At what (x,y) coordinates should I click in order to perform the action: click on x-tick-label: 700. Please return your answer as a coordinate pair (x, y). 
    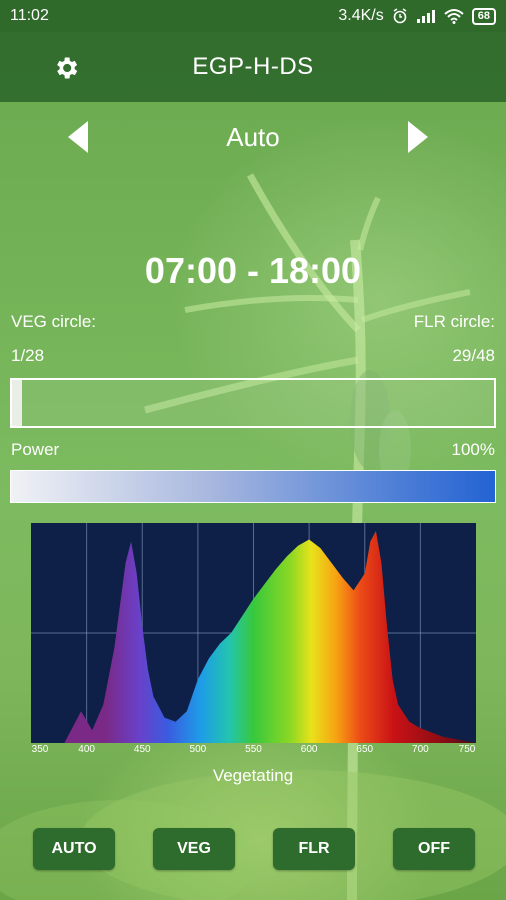
    Looking at the image, I should click on (420, 749).